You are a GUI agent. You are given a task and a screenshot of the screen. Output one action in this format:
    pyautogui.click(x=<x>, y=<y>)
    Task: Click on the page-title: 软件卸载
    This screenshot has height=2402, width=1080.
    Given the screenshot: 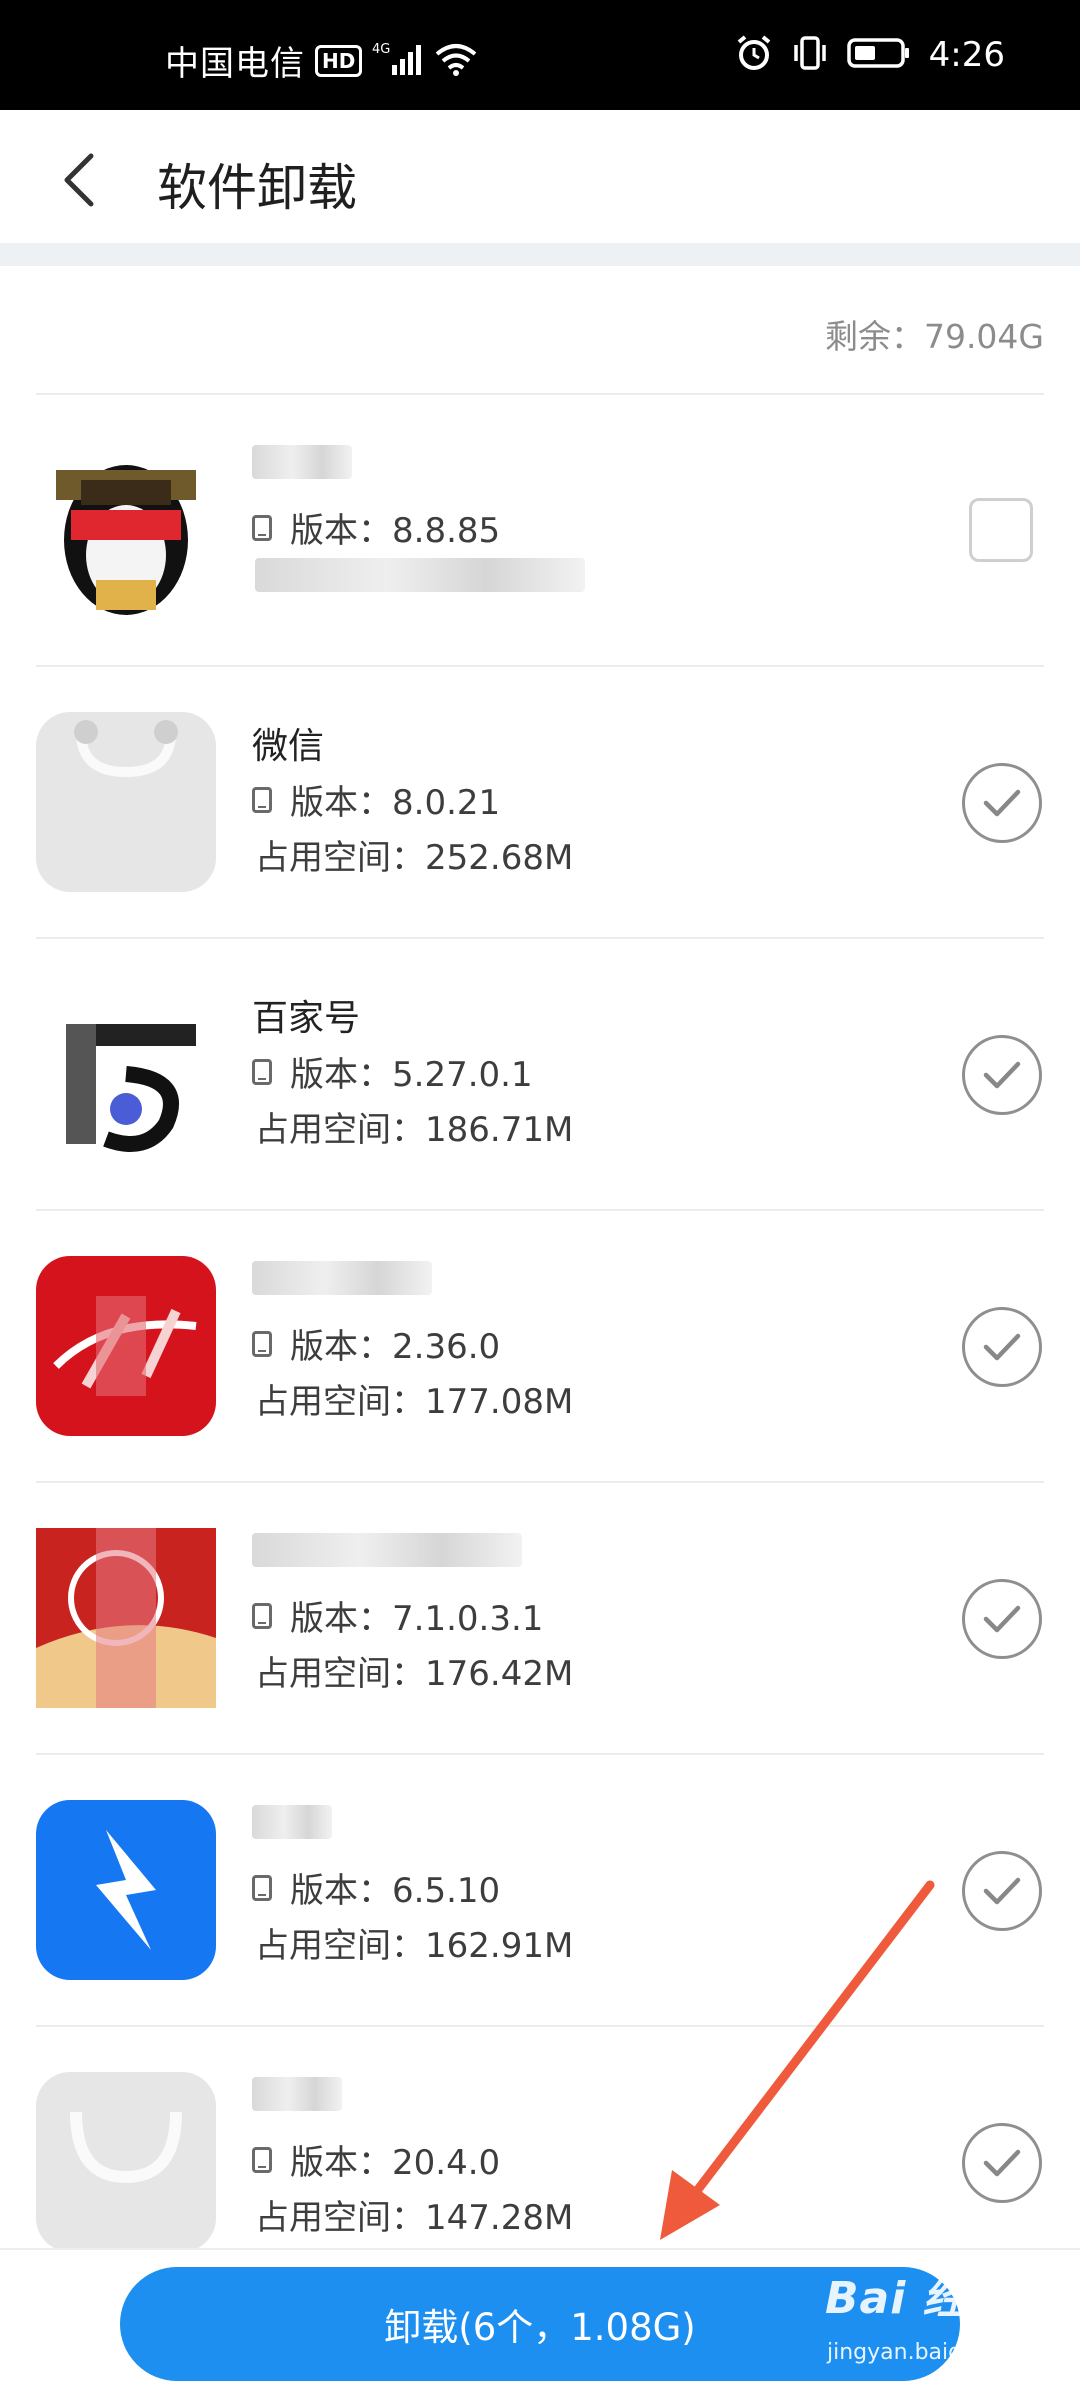 What is the action you would take?
    pyautogui.click(x=257, y=188)
    